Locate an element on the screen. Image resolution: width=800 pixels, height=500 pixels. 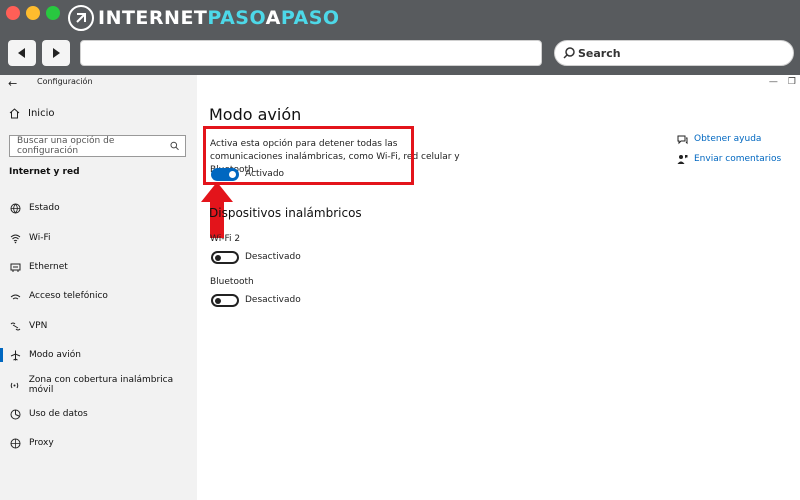
sidebar-item-label: Proxy is located at coordinates (41, 443).